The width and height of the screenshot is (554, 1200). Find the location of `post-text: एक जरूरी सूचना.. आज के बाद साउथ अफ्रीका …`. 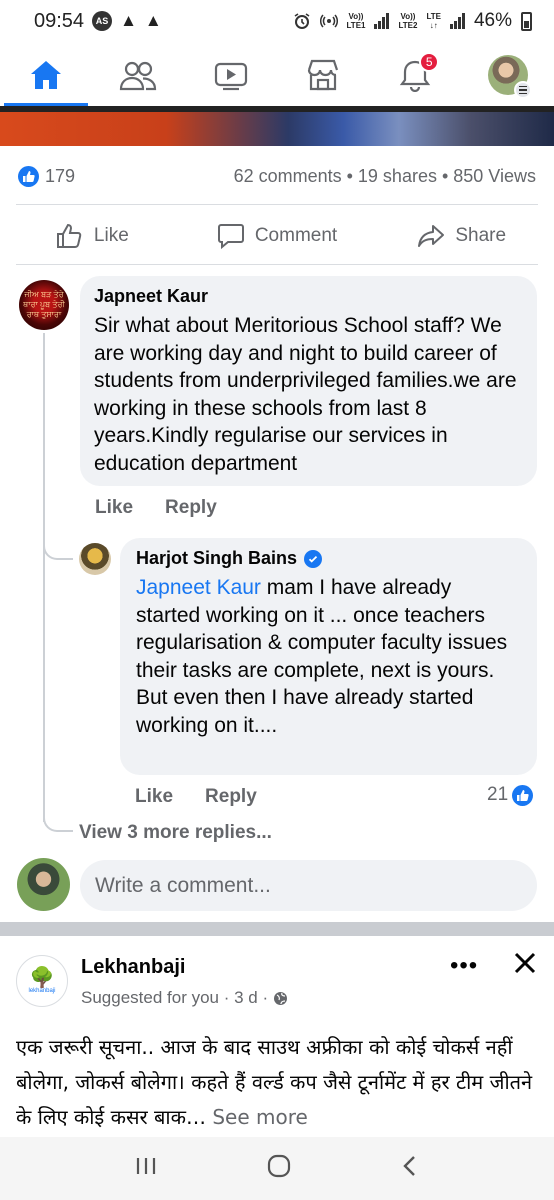

post-text: एक जरूरी सूचना.. आज के बाद साउथ अफ्रीका … is located at coordinates (278, 1082).